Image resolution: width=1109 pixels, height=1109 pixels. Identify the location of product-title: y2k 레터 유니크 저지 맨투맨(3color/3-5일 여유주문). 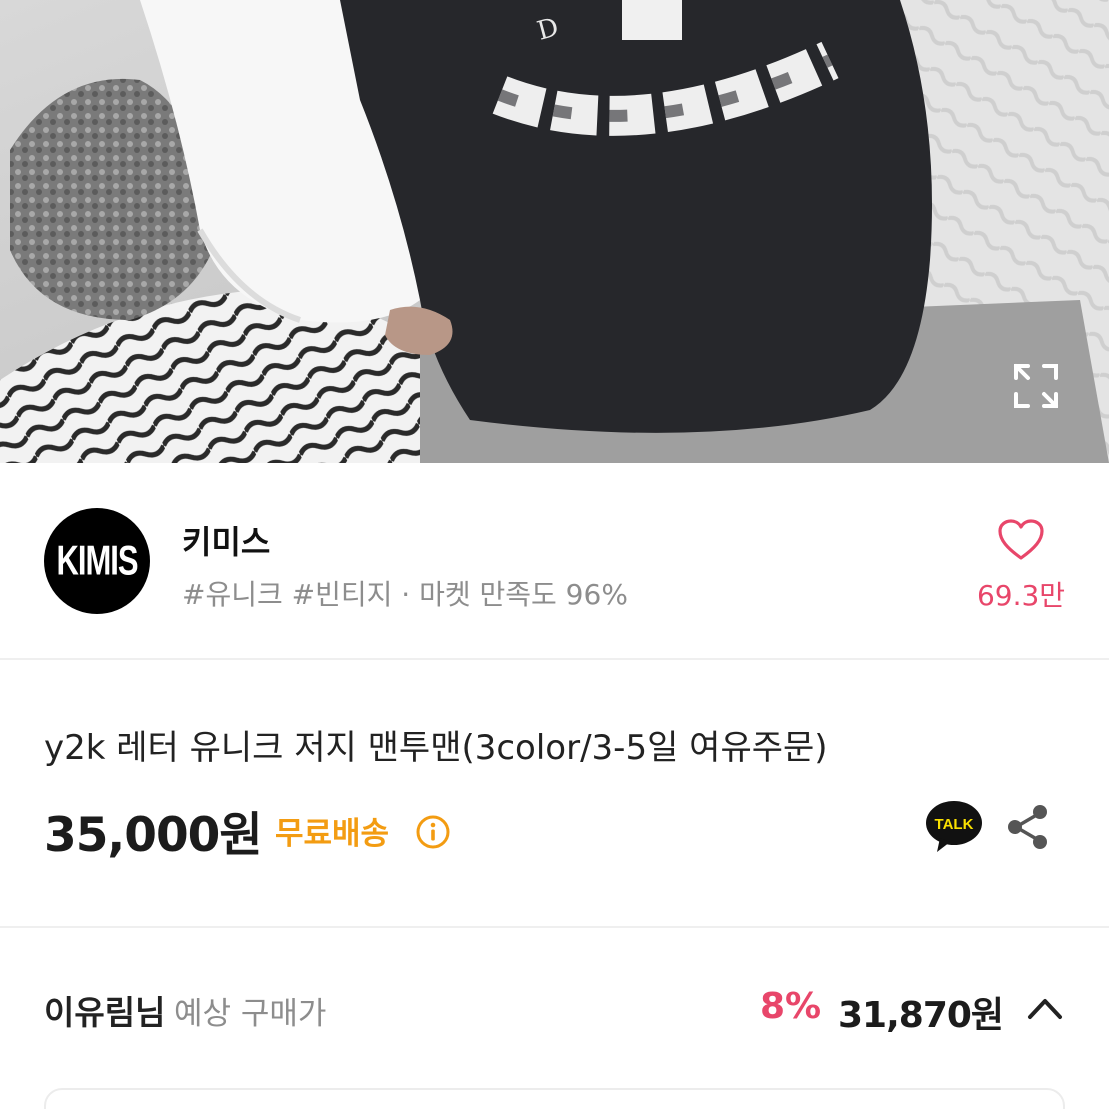
(436, 748).